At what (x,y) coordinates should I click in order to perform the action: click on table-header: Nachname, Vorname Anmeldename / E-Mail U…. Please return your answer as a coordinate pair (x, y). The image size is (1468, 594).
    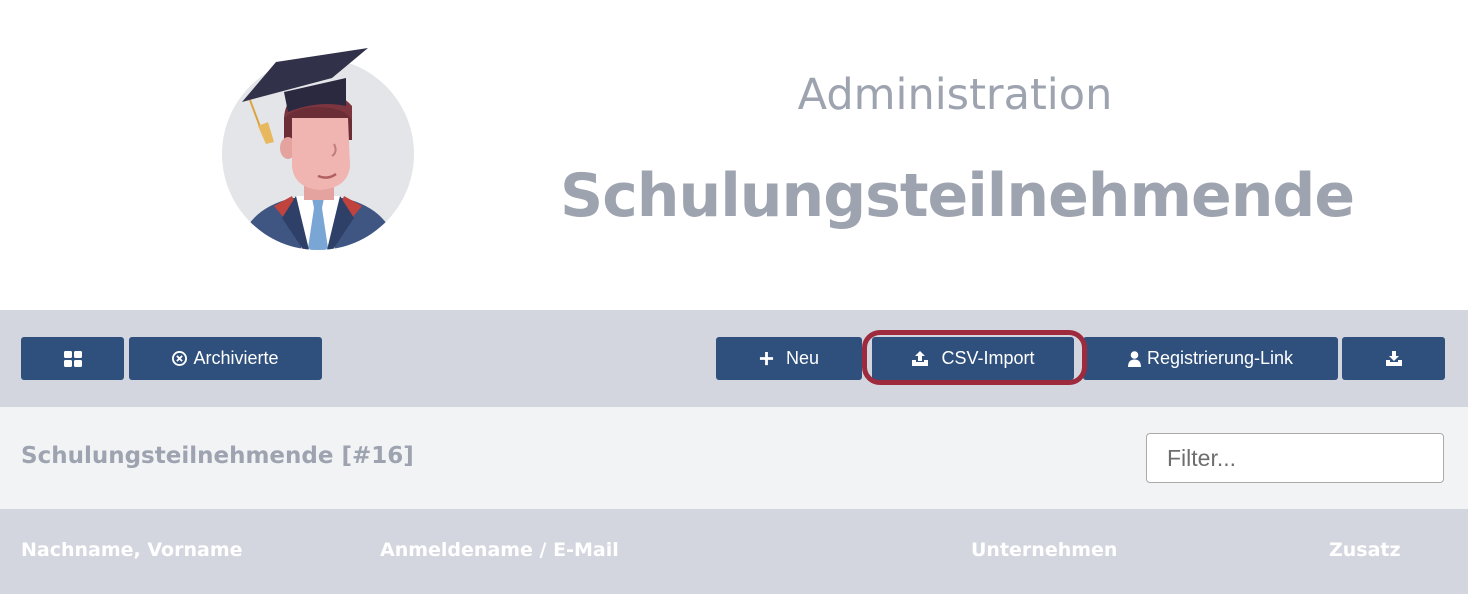
    Looking at the image, I should click on (734, 551).